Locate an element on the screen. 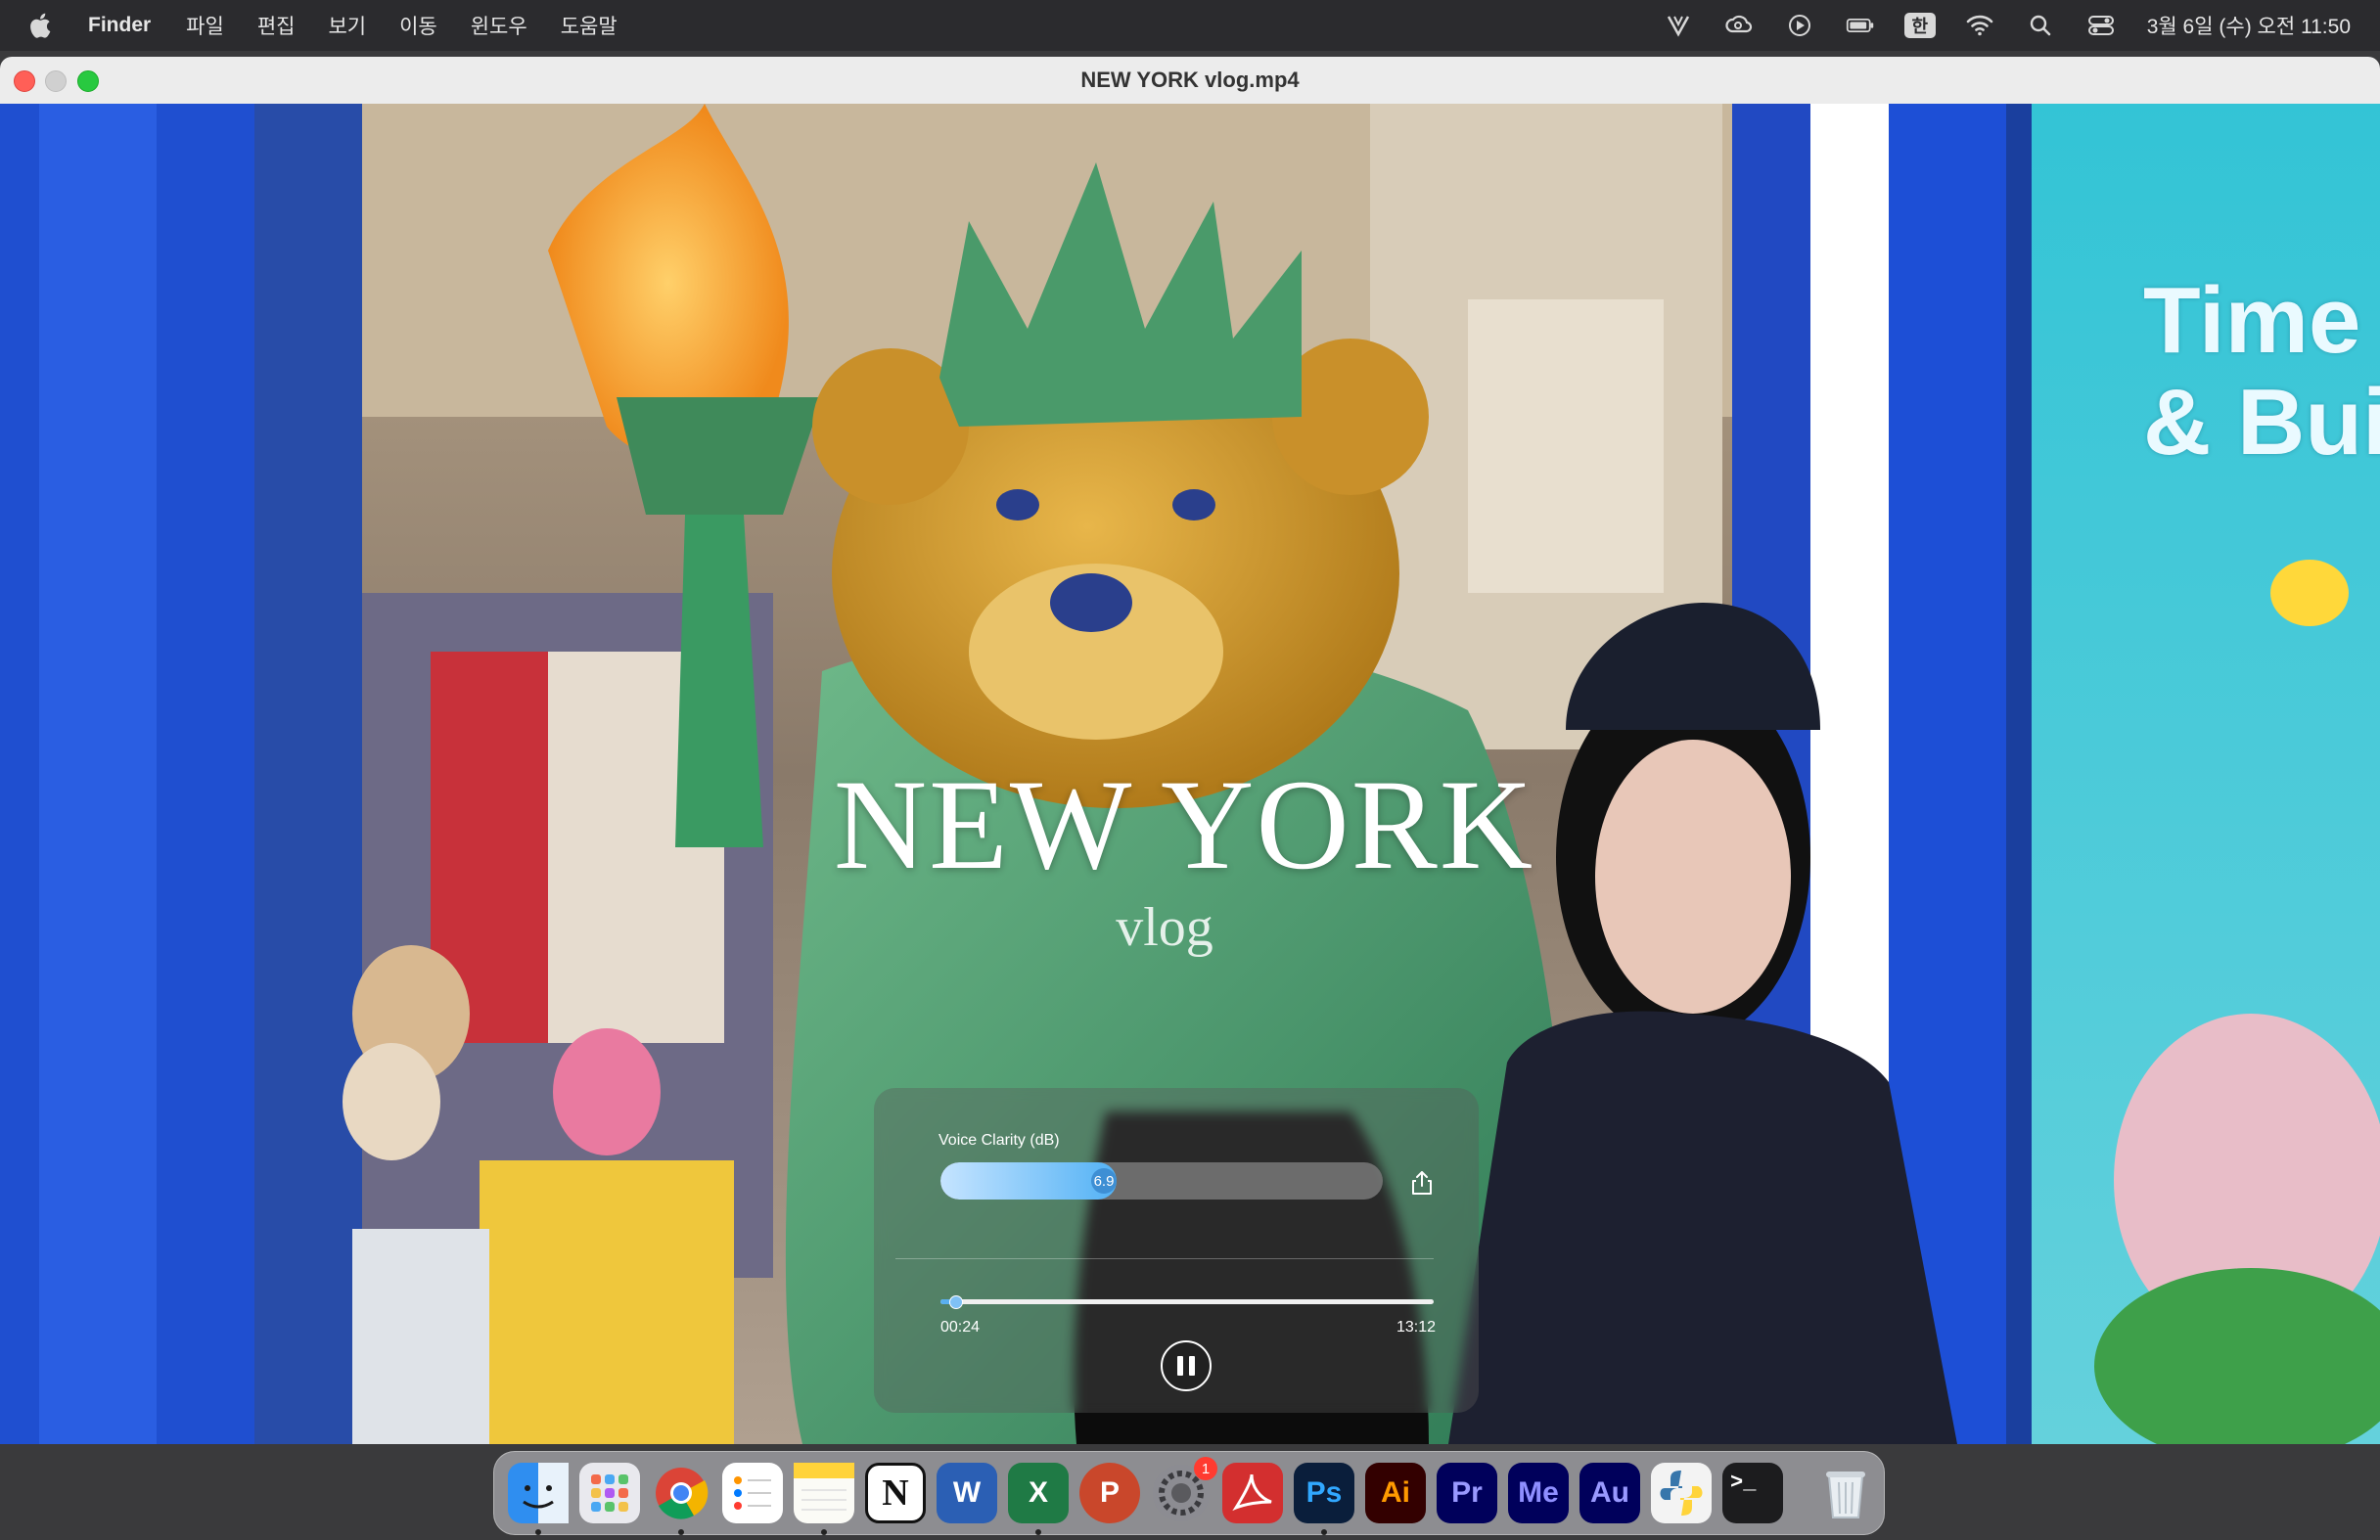  word-icon: W is located at coordinates (967, 1493).